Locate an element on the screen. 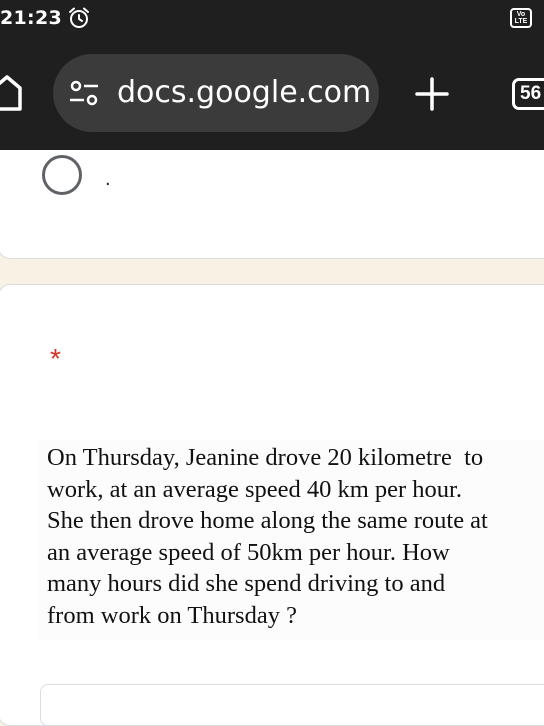 Image resolution: width=544 pixels, height=726 pixels. status-bar: 21:23 Vo LTE is located at coordinates (272, 18).